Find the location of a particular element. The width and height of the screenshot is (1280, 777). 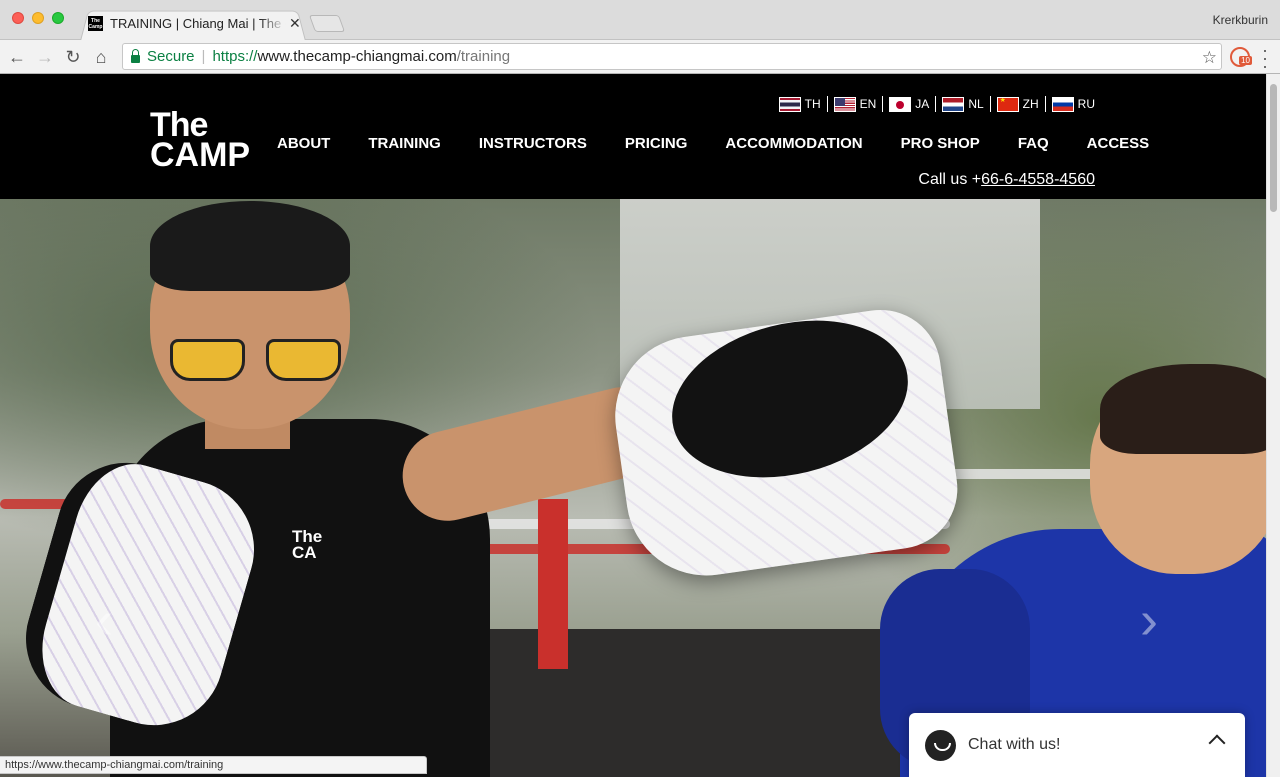

shirt-logo-line2: CA is located at coordinates (304, 552).